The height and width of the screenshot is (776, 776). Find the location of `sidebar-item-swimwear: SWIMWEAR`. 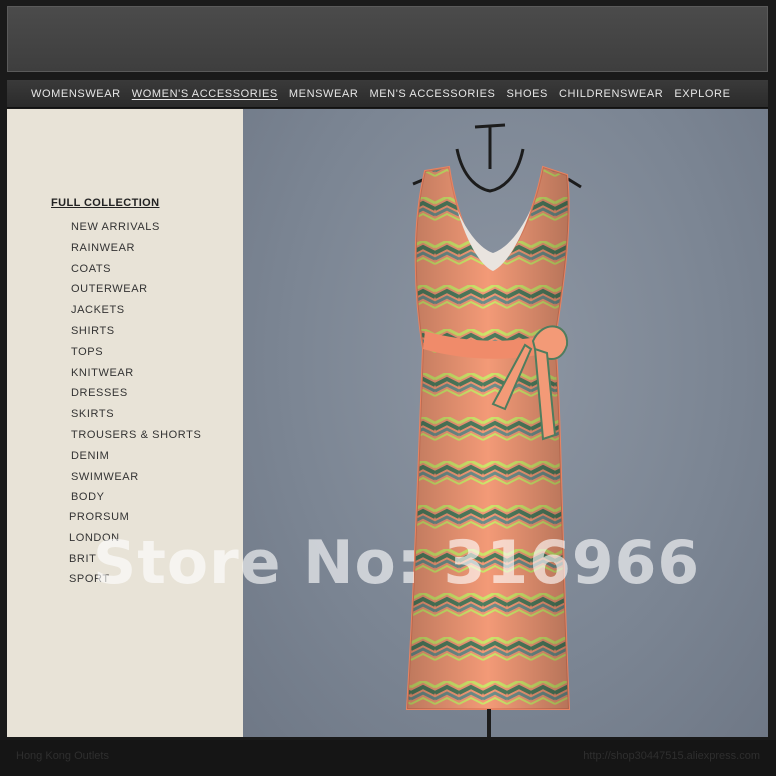

sidebar-item-swimwear: SWIMWEAR is located at coordinates (126, 477).